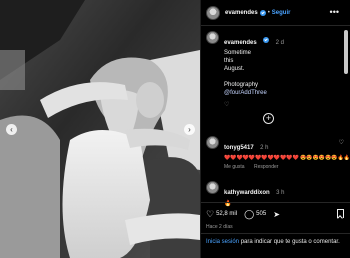 The width and height of the screenshot is (350, 258). I want to click on post-header: evamendes • Seguir •••, so click(275, 13).